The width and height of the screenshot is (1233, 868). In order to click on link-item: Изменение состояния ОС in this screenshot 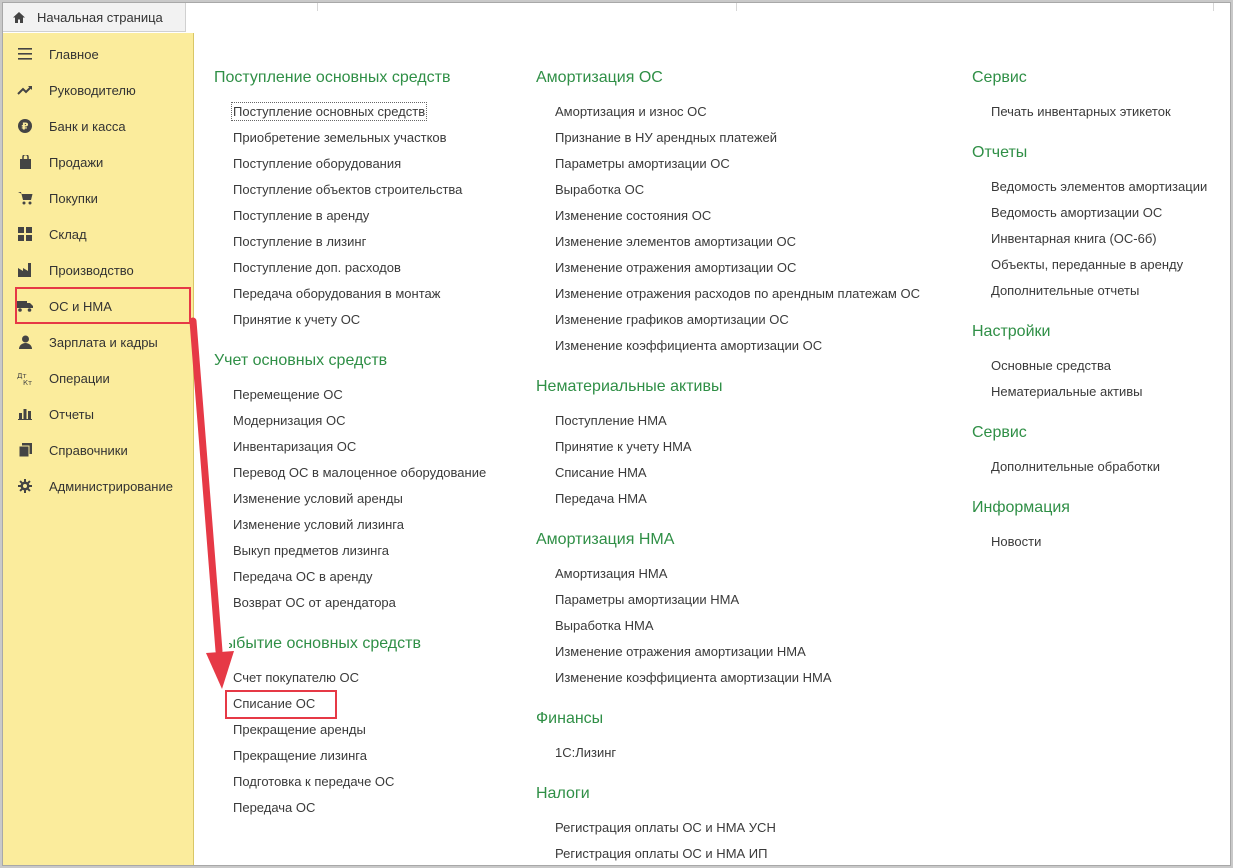, I will do `click(633, 215)`.